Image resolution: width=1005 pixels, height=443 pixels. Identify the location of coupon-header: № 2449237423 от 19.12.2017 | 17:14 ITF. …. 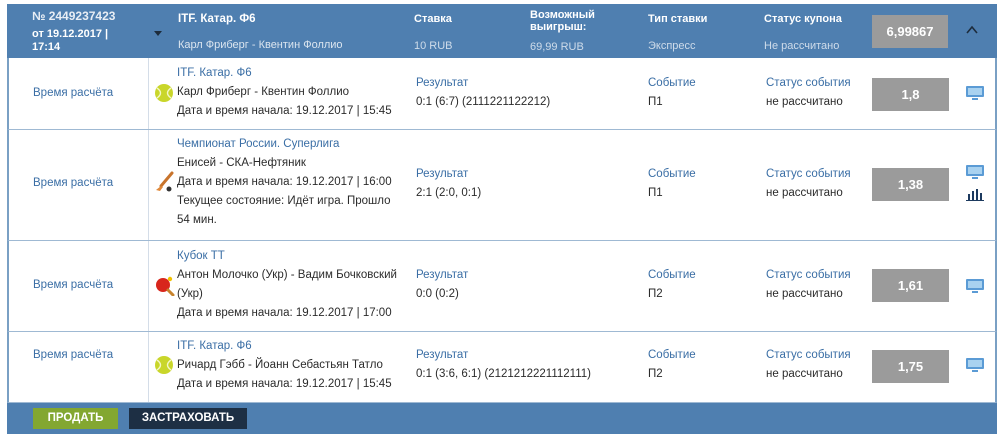
(502, 31).